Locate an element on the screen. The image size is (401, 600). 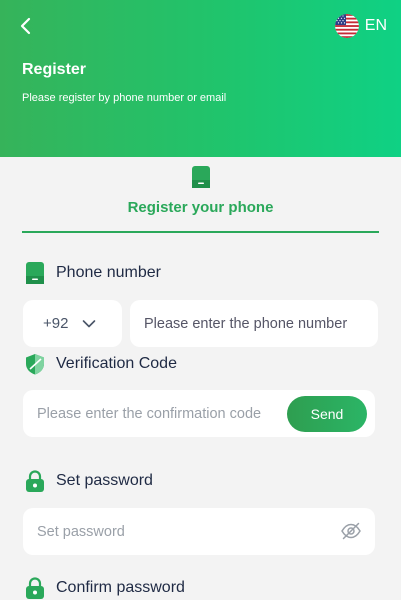
language-selector: EN is located at coordinates (360, 26).